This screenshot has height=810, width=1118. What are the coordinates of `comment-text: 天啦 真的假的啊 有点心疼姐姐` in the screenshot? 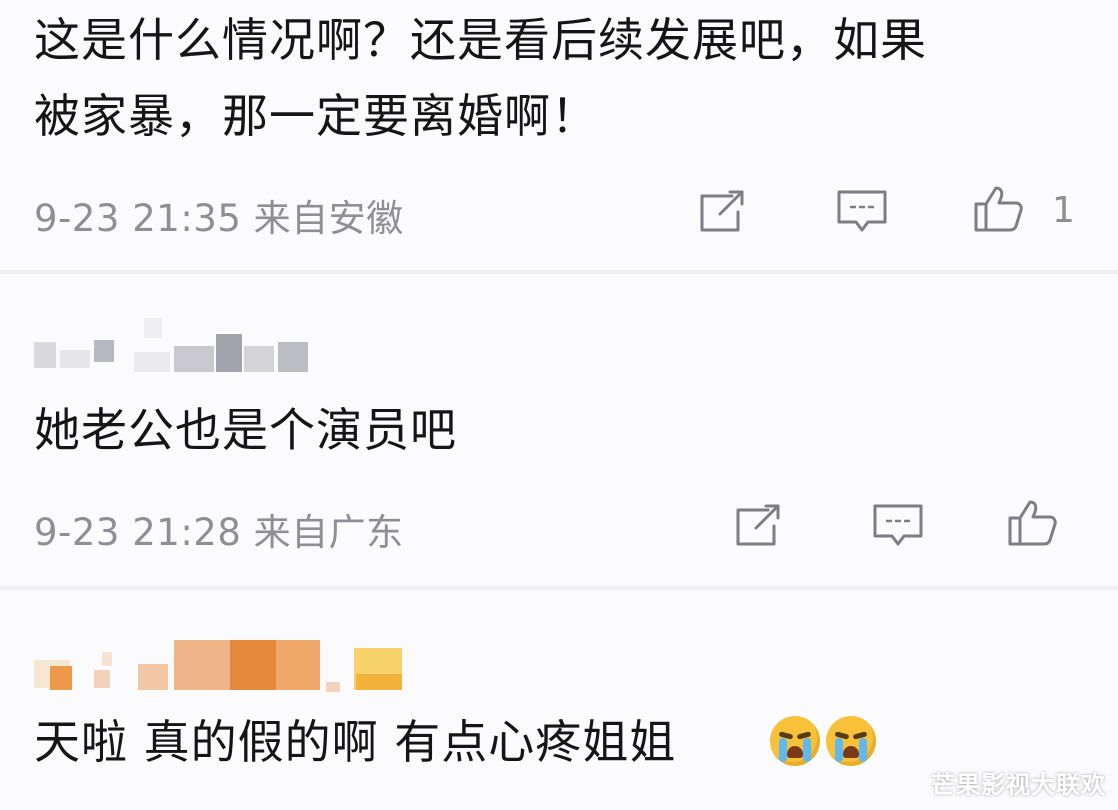 It's located at (355, 742).